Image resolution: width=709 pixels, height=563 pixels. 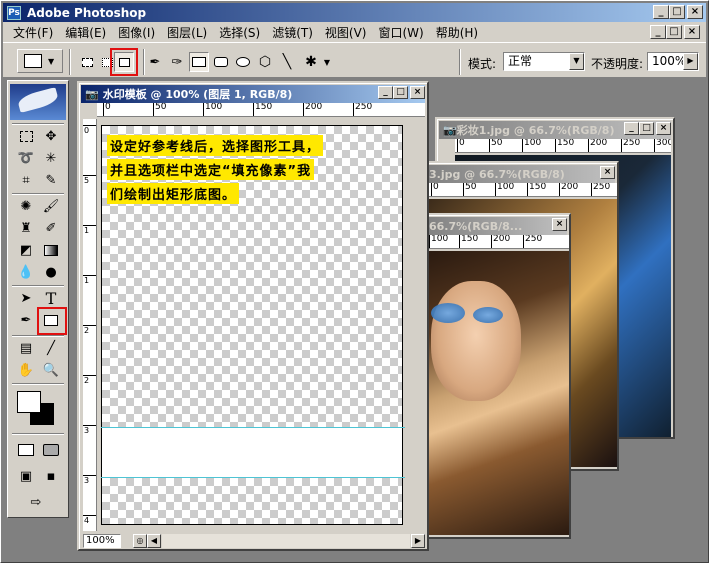 What do you see at coordinates (311, 62) in the screenshot?
I see `custom-shape-icon: ✱` at bounding box center [311, 62].